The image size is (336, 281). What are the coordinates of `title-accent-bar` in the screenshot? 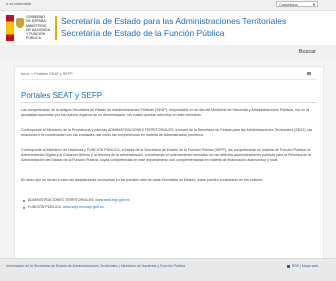 It's located at (56, 28).